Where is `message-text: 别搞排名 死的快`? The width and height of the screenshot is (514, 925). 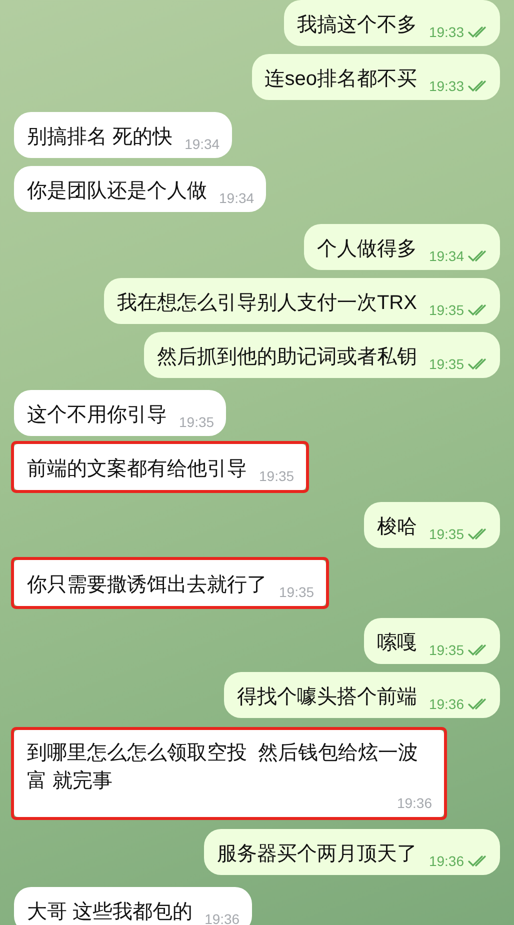 message-text: 别搞排名 死的快 is located at coordinates (100, 137).